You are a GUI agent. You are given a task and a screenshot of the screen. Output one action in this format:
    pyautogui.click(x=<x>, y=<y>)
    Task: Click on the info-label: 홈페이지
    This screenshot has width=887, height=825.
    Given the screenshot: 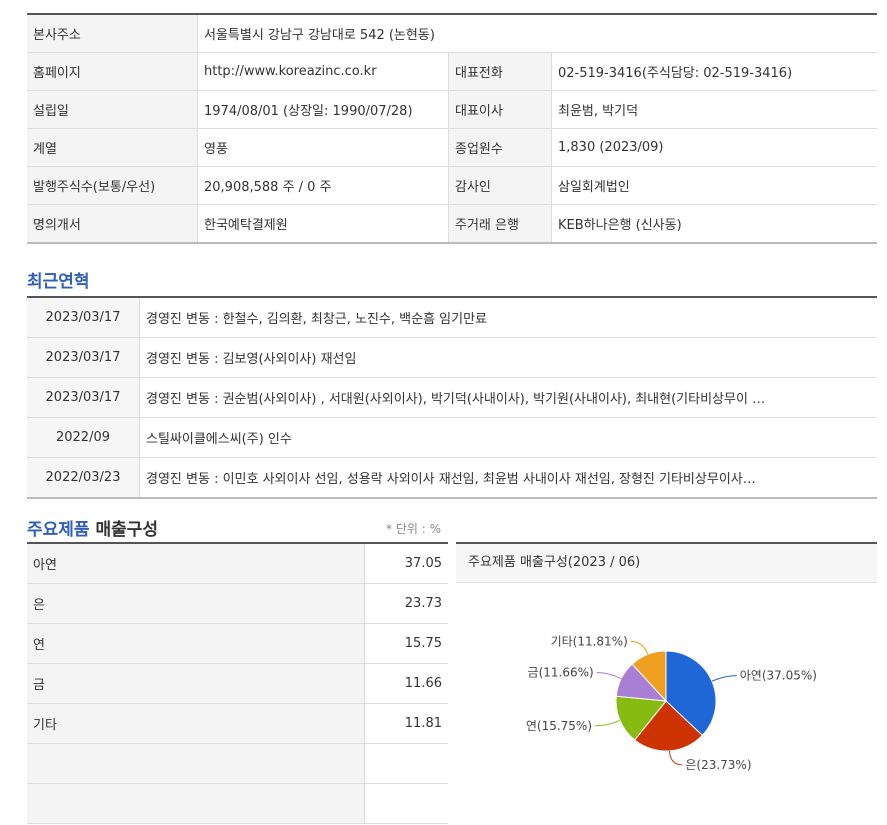 What is the action you would take?
    pyautogui.click(x=112, y=71)
    